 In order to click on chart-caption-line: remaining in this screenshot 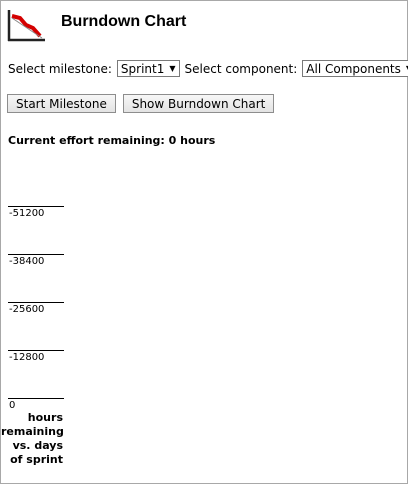, I will do `click(32, 431)`.